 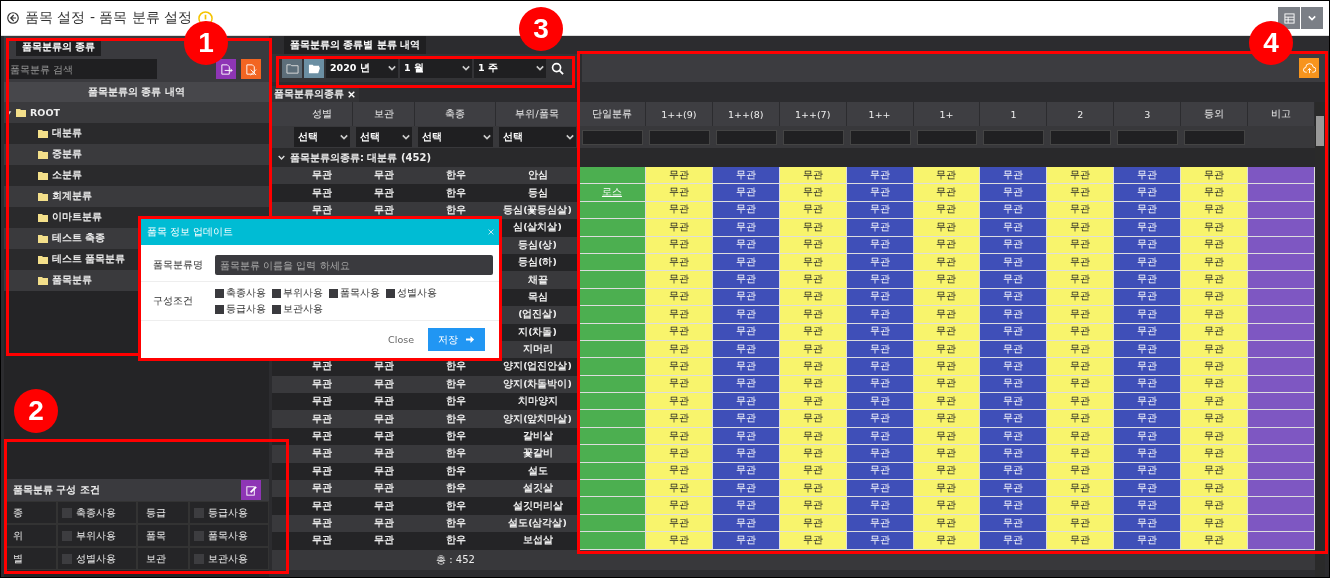 I want to click on condition-checkbox: 등급사용, so click(x=229, y=512).